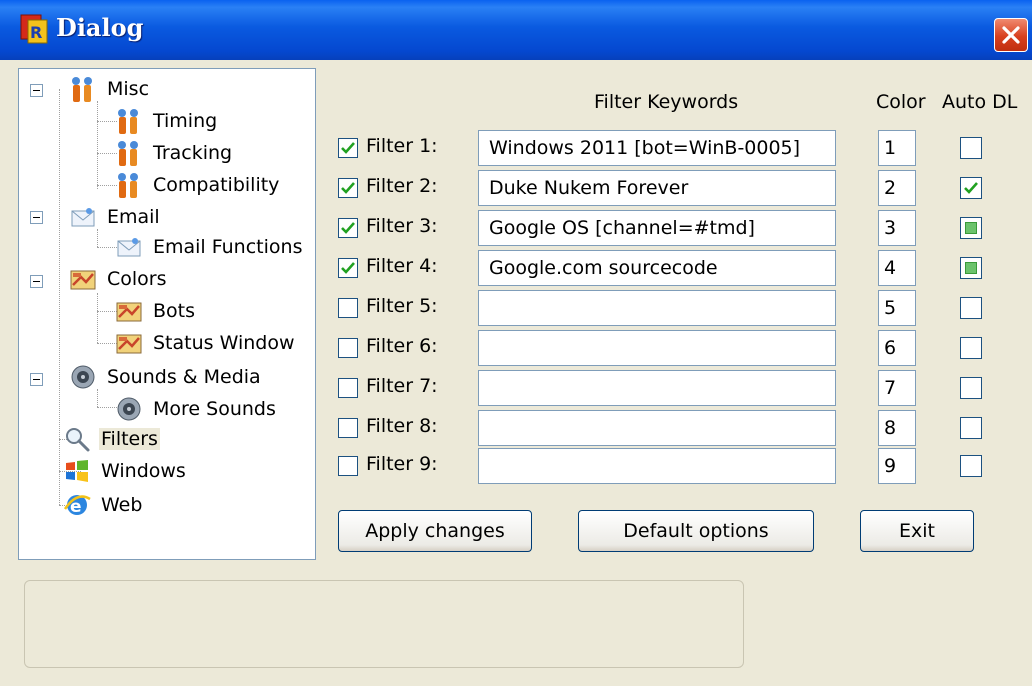 The width and height of the screenshot is (1032, 686). What do you see at coordinates (897, 188) in the screenshot?
I see `filter-2-color-input` at bounding box center [897, 188].